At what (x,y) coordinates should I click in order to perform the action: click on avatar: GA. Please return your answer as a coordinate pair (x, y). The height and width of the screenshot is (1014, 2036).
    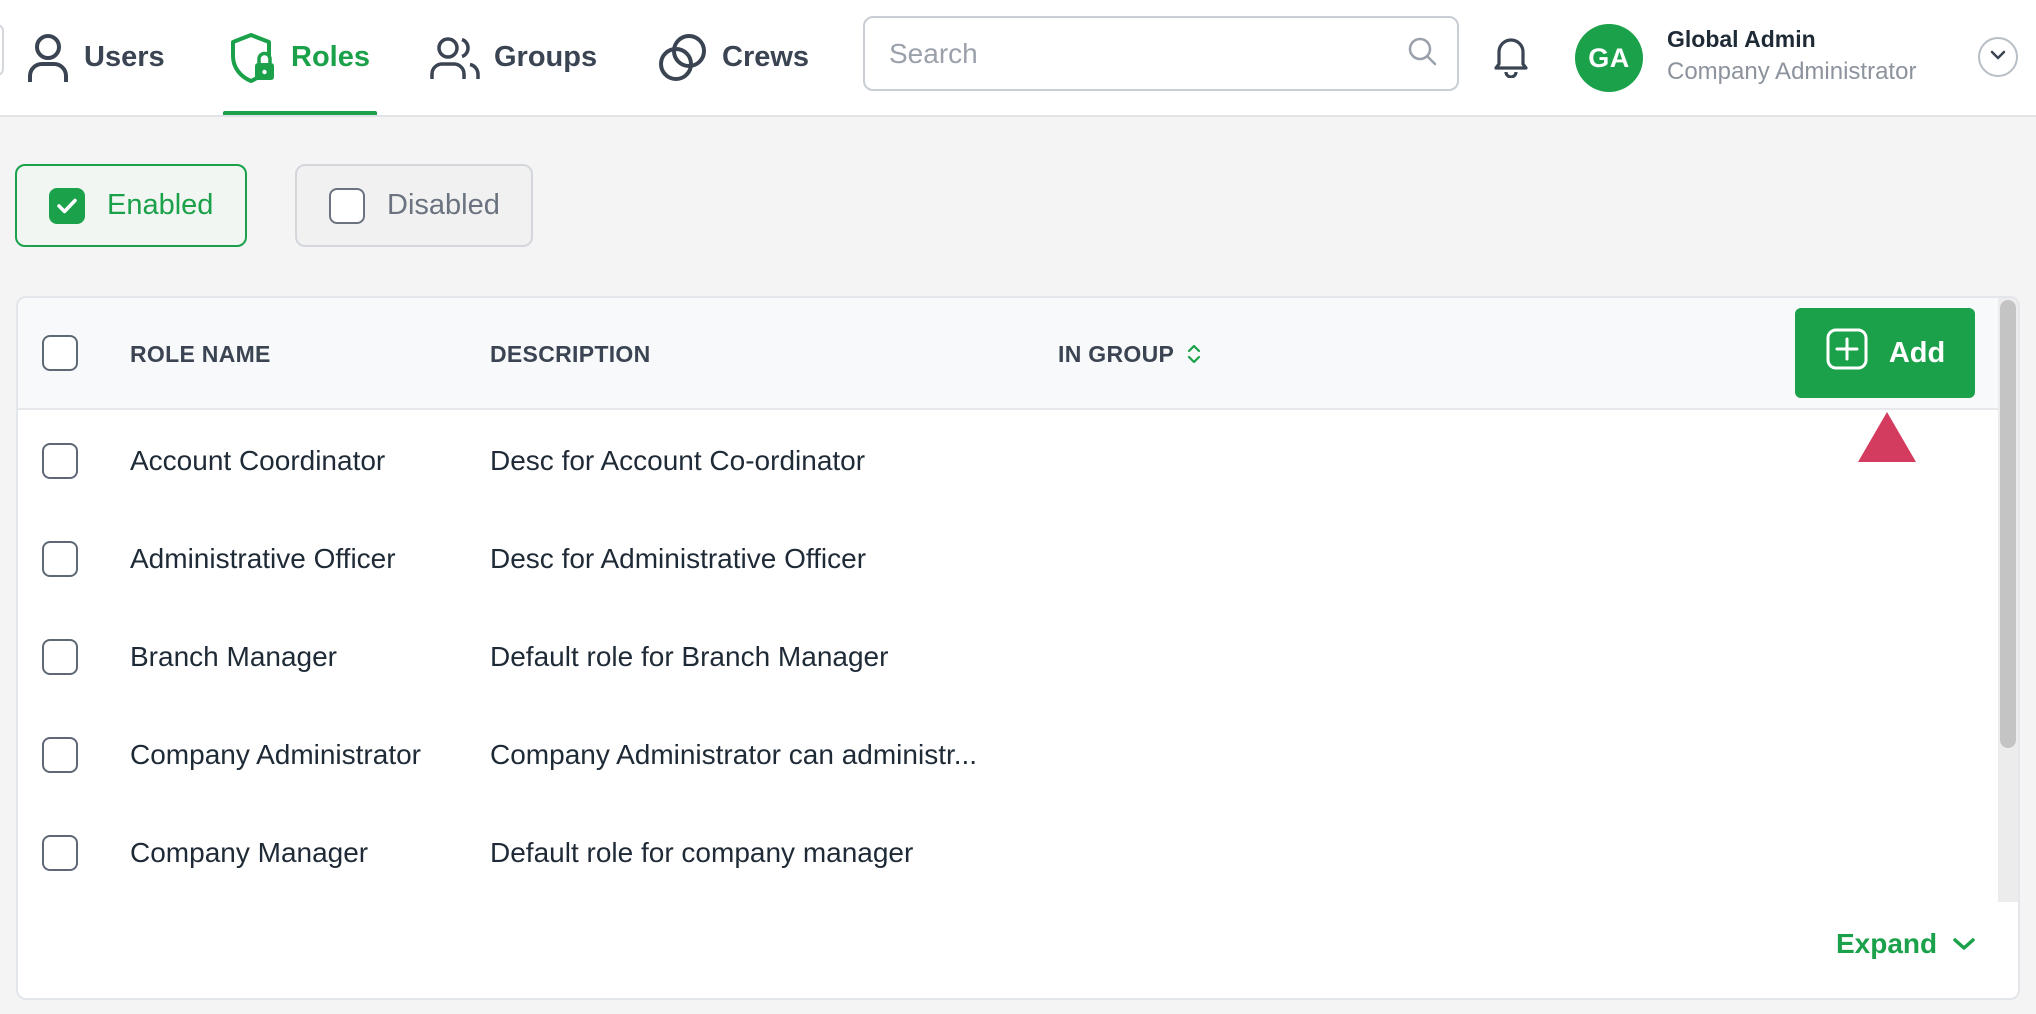
    Looking at the image, I should click on (1609, 58).